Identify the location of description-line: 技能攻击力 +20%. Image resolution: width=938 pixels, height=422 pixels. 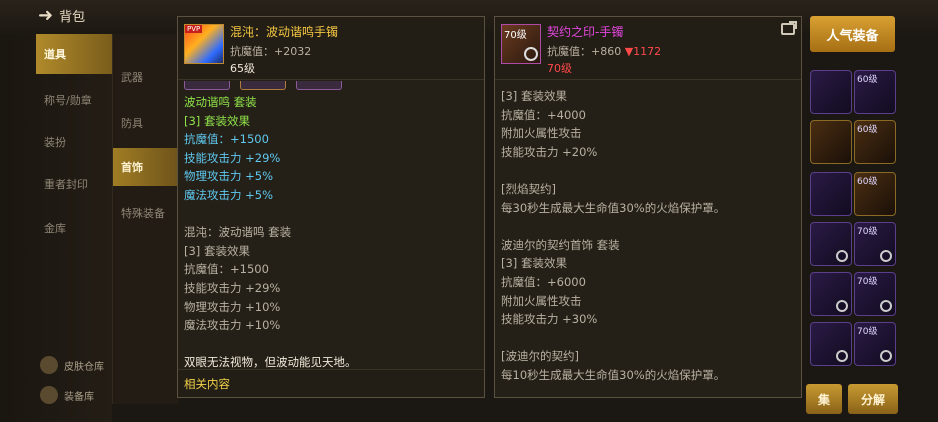
(549, 151).